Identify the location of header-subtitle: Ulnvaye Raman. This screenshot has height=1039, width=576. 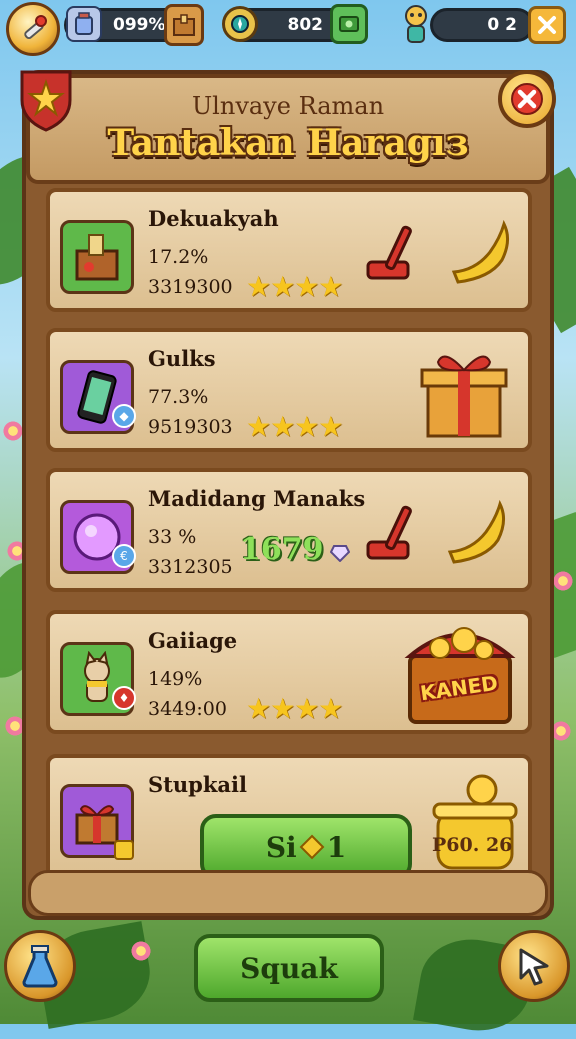
(288, 106).